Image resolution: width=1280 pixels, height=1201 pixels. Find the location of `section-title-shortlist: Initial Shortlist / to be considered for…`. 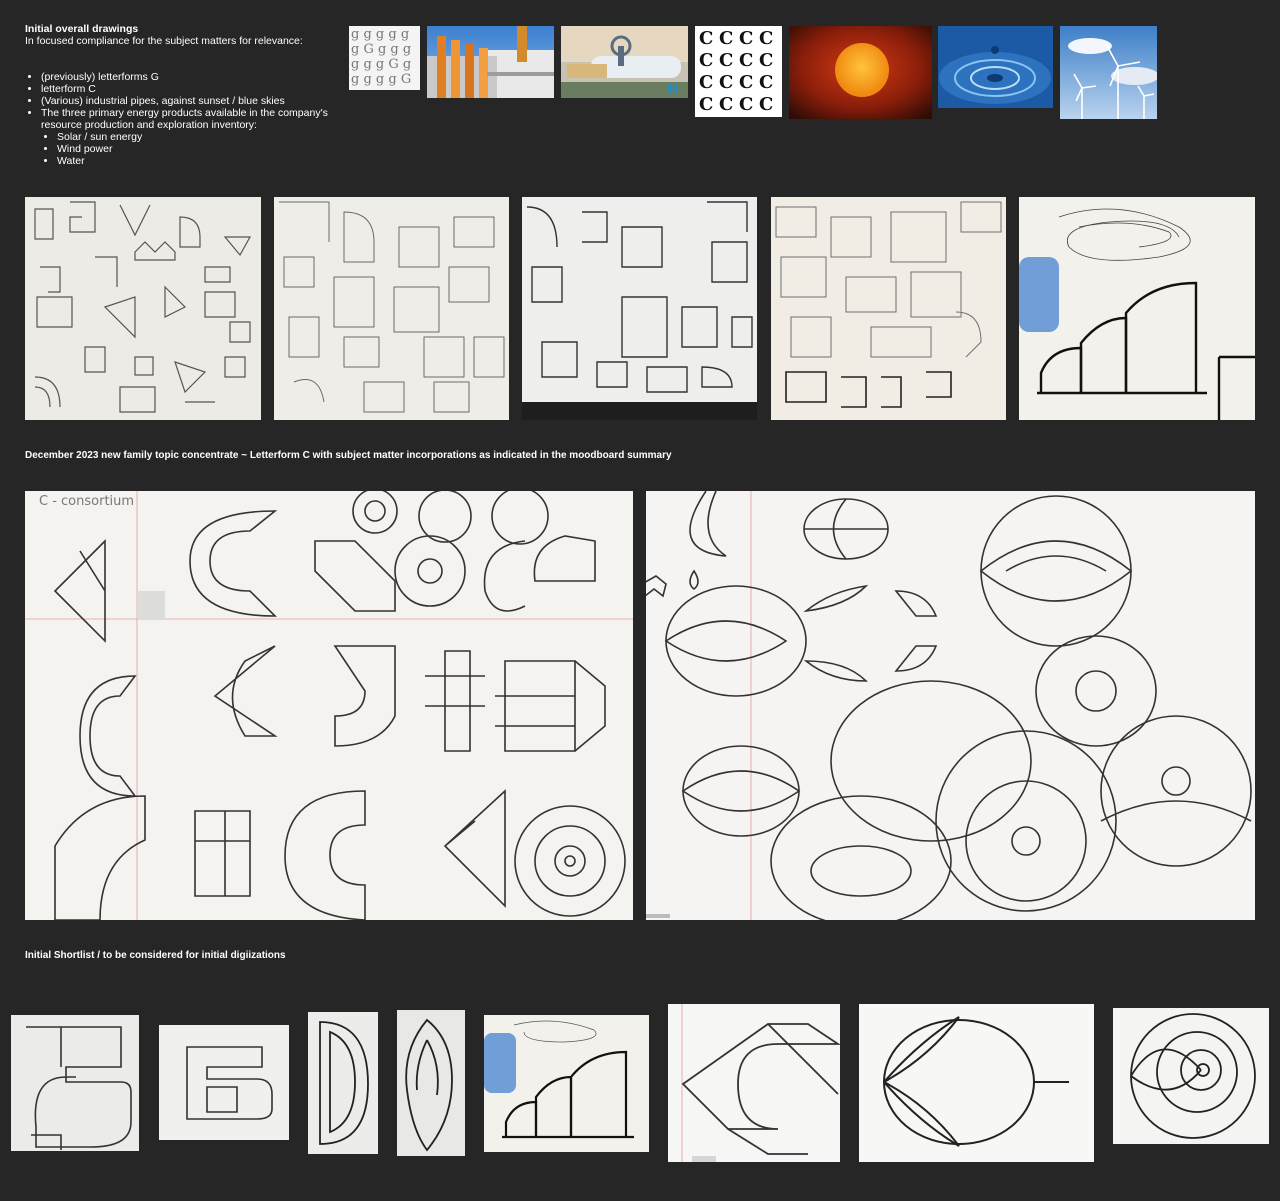

section-title-shortlist: Initial Shortlist / to be considered for… is located at coordinates (155, 955).